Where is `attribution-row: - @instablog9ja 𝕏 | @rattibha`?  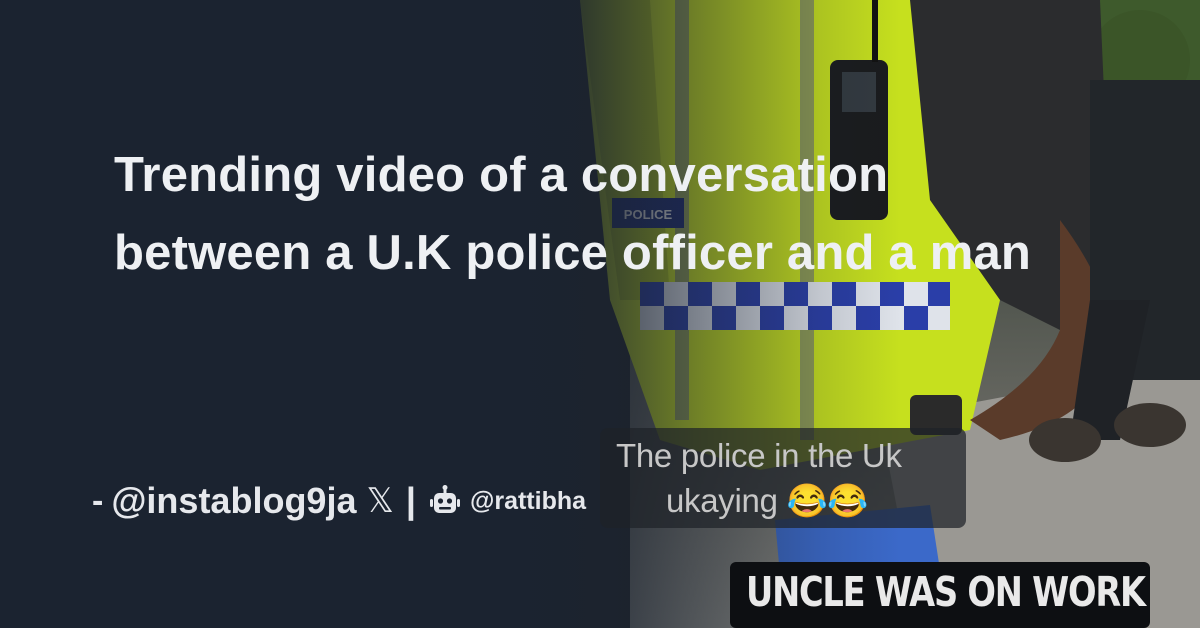
attribution-row: - @instablog9ja 𝕏 | @rattibha is located at coordinates (339, 501).